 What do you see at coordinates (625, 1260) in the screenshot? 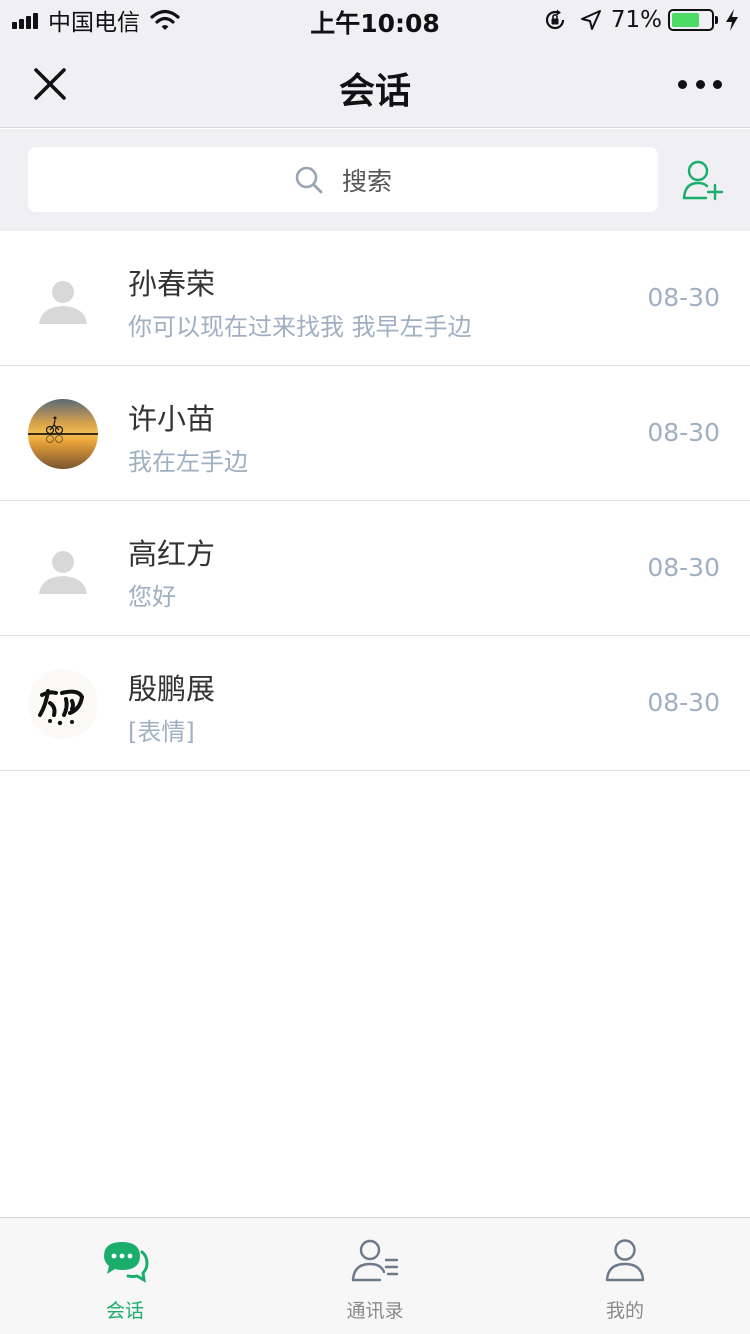
I see `profile-icon` at bounding box center [625, 1260].